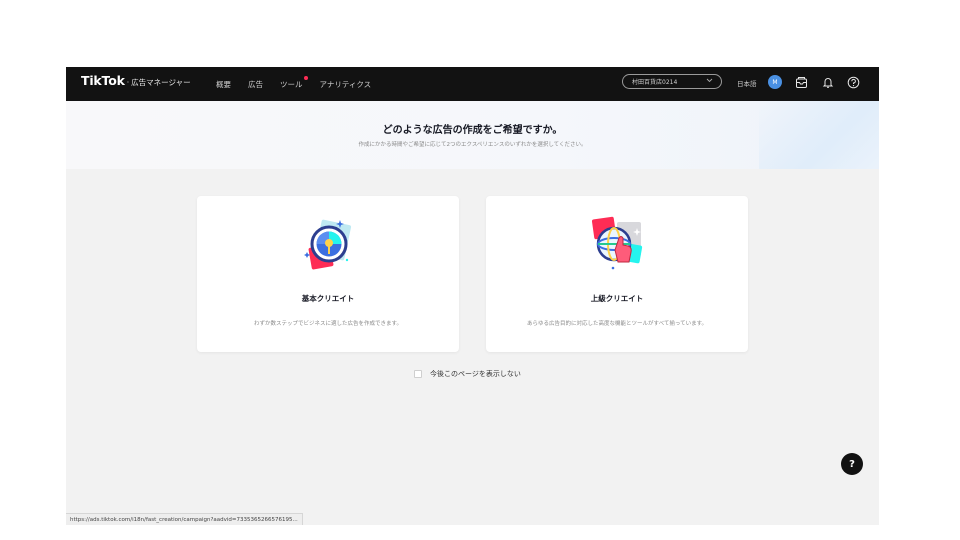 The height and width of the screenshot is (540, 960). What do you see at coordinates (328, 324) in the screenshot?
I see `card-description: わずか数ステップでビジネスに適した広告を作成できます。` at bounding box center [328, 324].